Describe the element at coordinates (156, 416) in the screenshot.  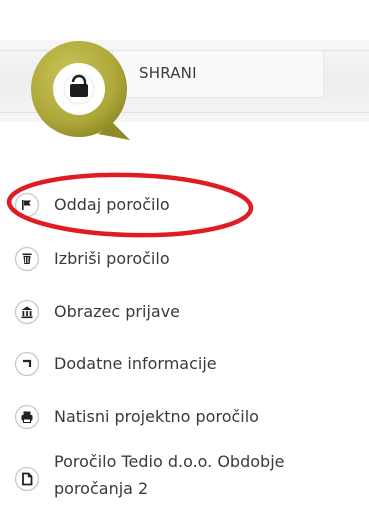
I see `menu-item-label: Natisni projektno poročilo` at that location.